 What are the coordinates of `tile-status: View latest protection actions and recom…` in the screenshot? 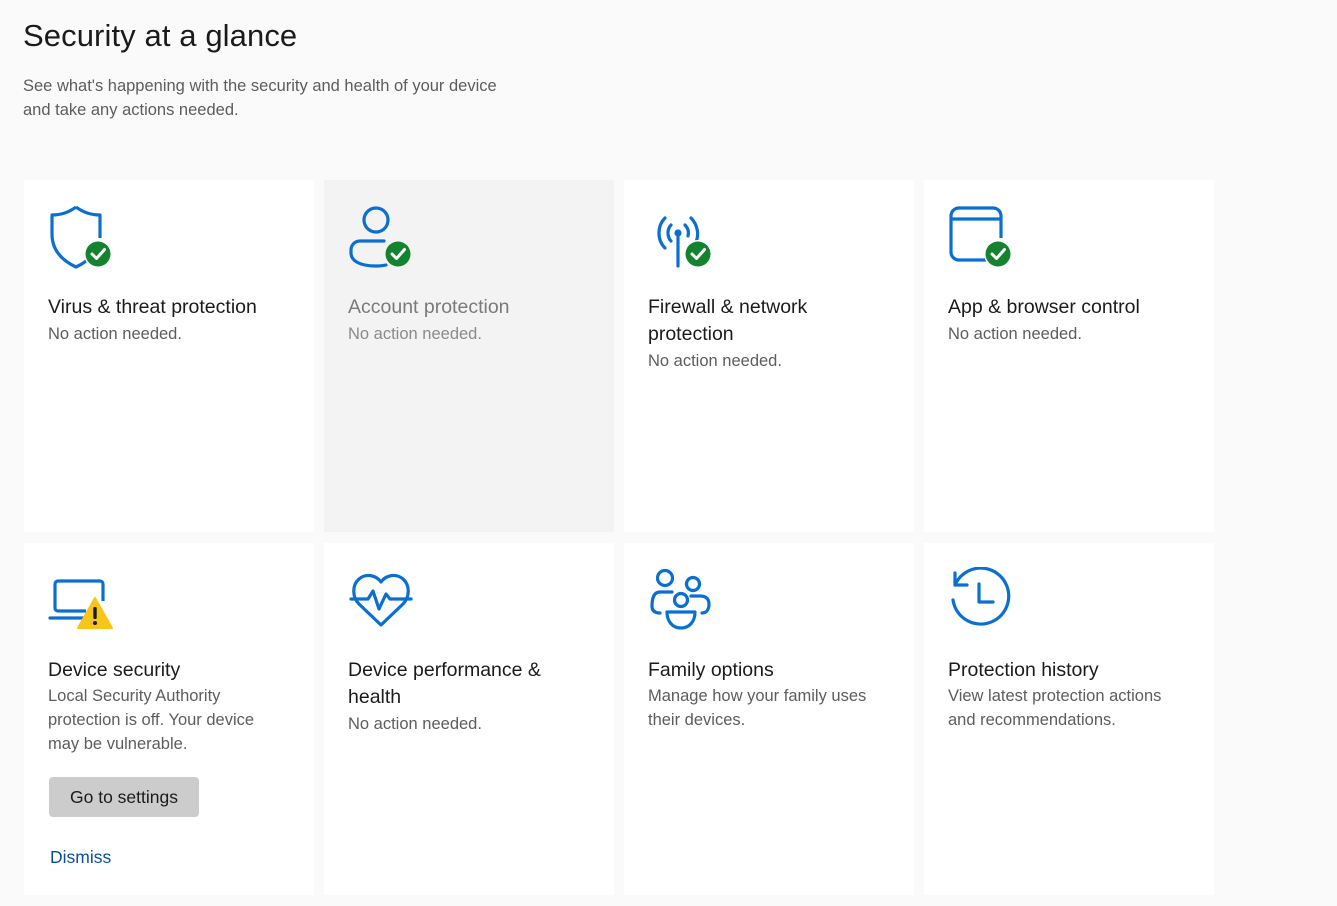 It's located at (1055, 708).